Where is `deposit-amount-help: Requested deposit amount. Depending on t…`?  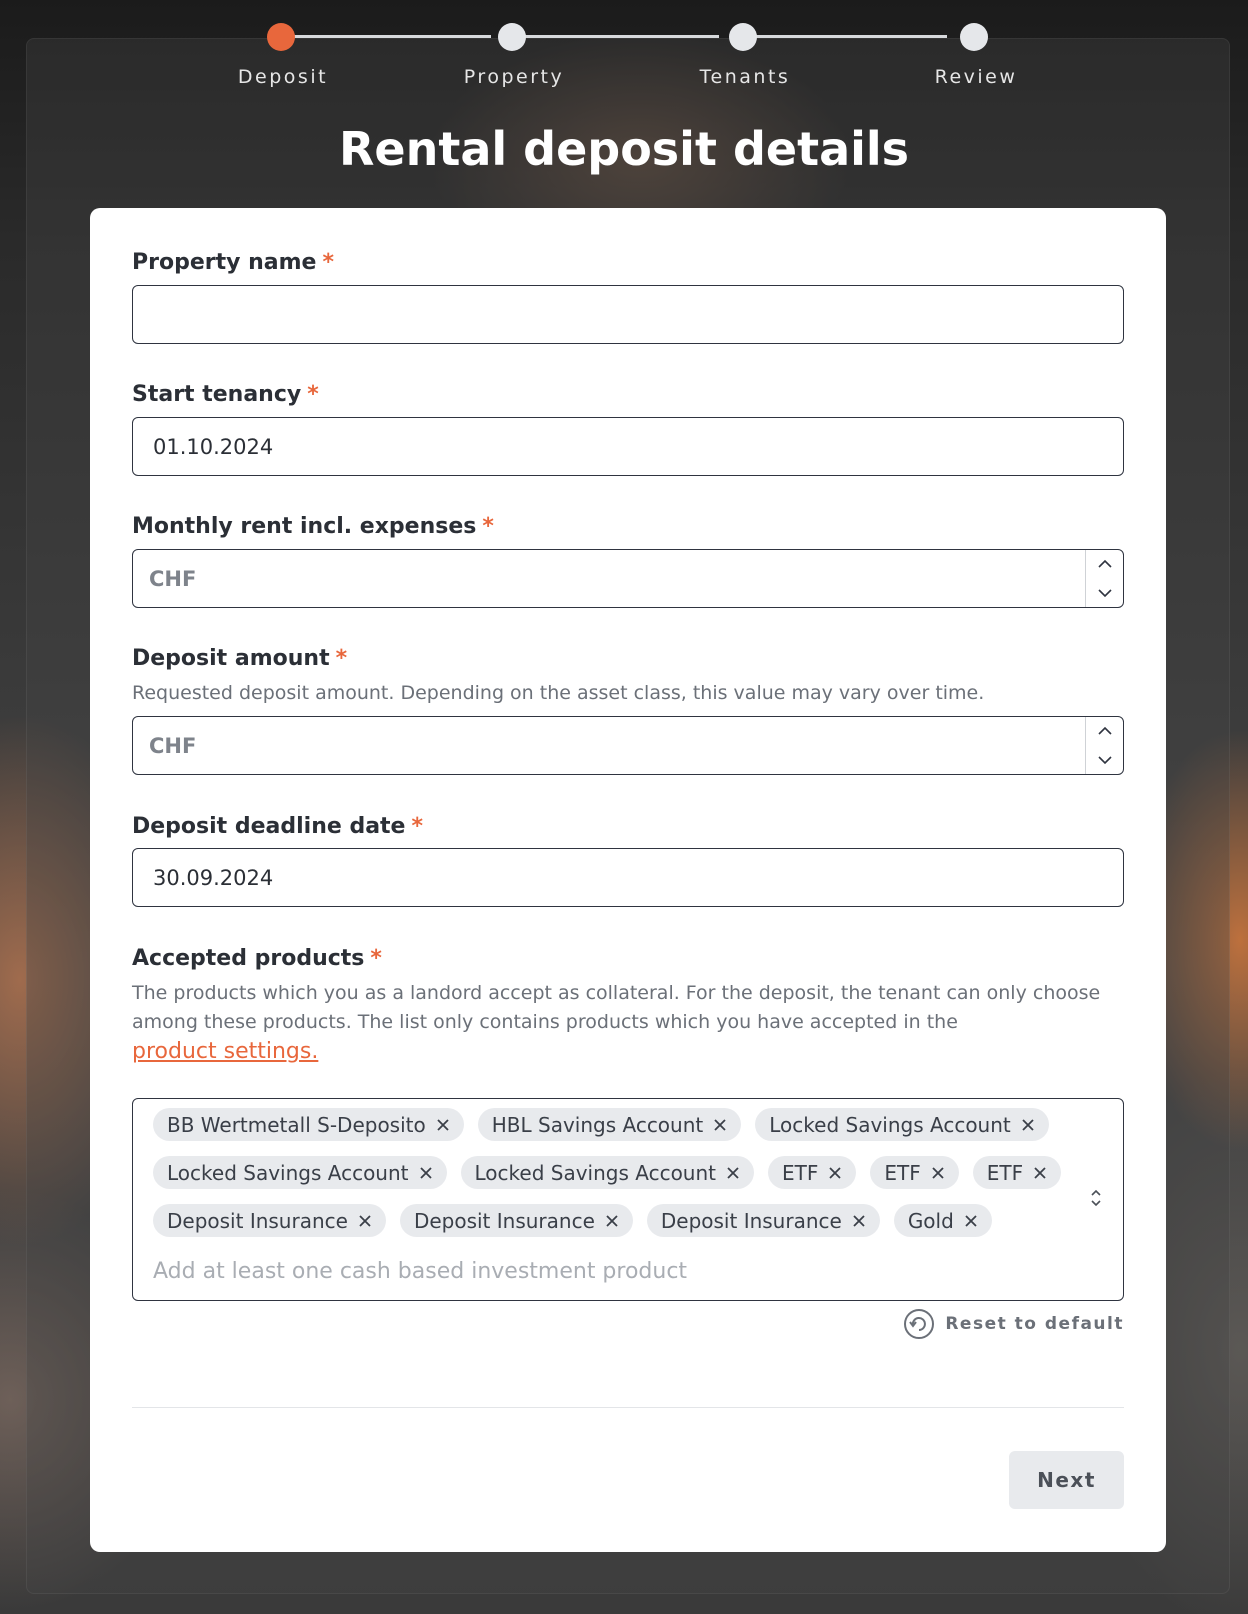 deposit-amount-help: Requested deposit amount. Depending on t… is located at coordinates (558, 693).